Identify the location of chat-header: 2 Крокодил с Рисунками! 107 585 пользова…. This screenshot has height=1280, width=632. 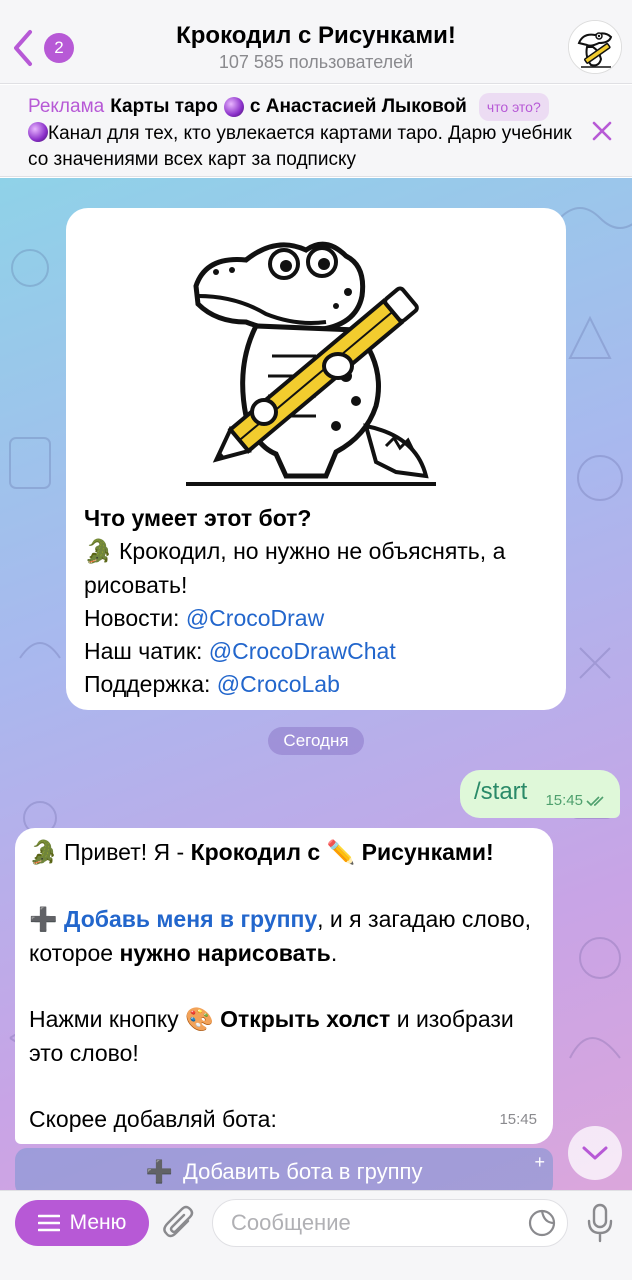
(316, 42).